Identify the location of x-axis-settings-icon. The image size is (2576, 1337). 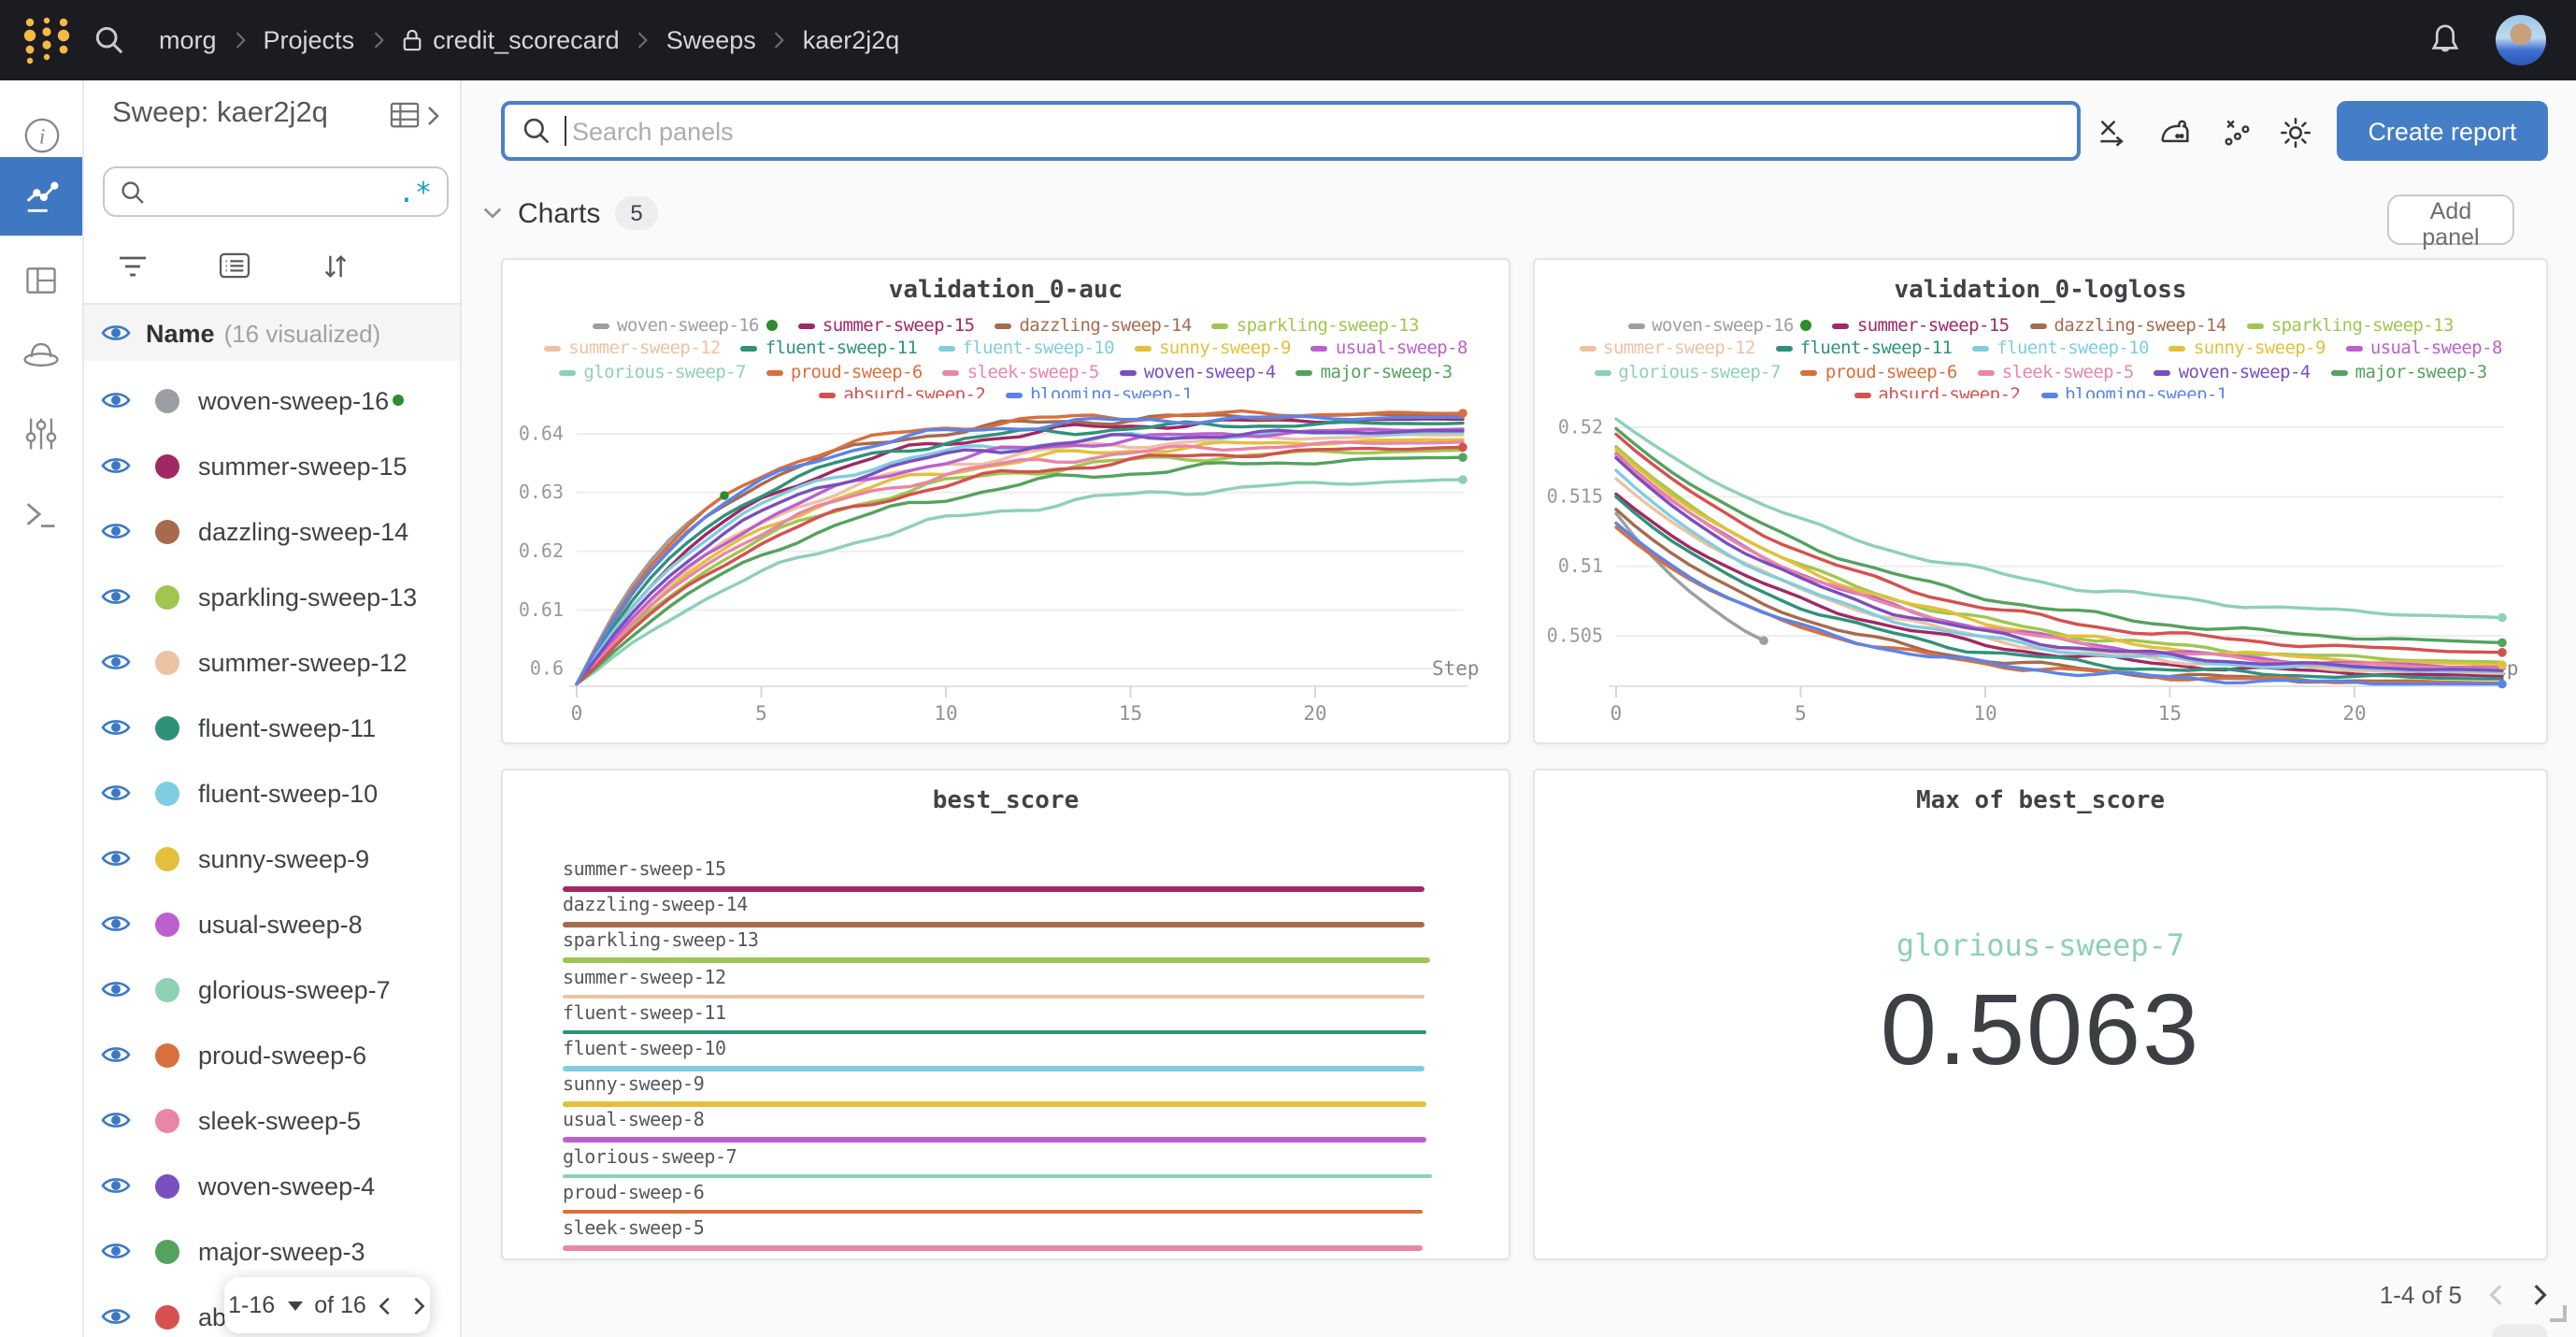
(2112, 133).